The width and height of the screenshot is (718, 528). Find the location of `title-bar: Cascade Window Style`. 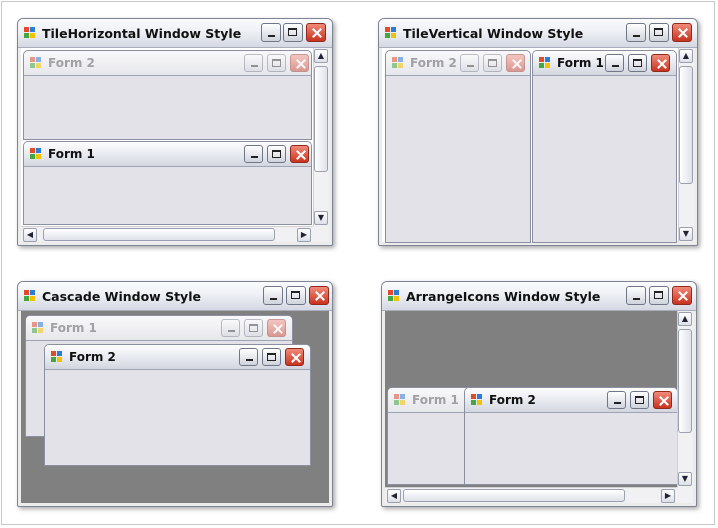

title-bar: Cascade Window Style is located at coordinates (175, 296).